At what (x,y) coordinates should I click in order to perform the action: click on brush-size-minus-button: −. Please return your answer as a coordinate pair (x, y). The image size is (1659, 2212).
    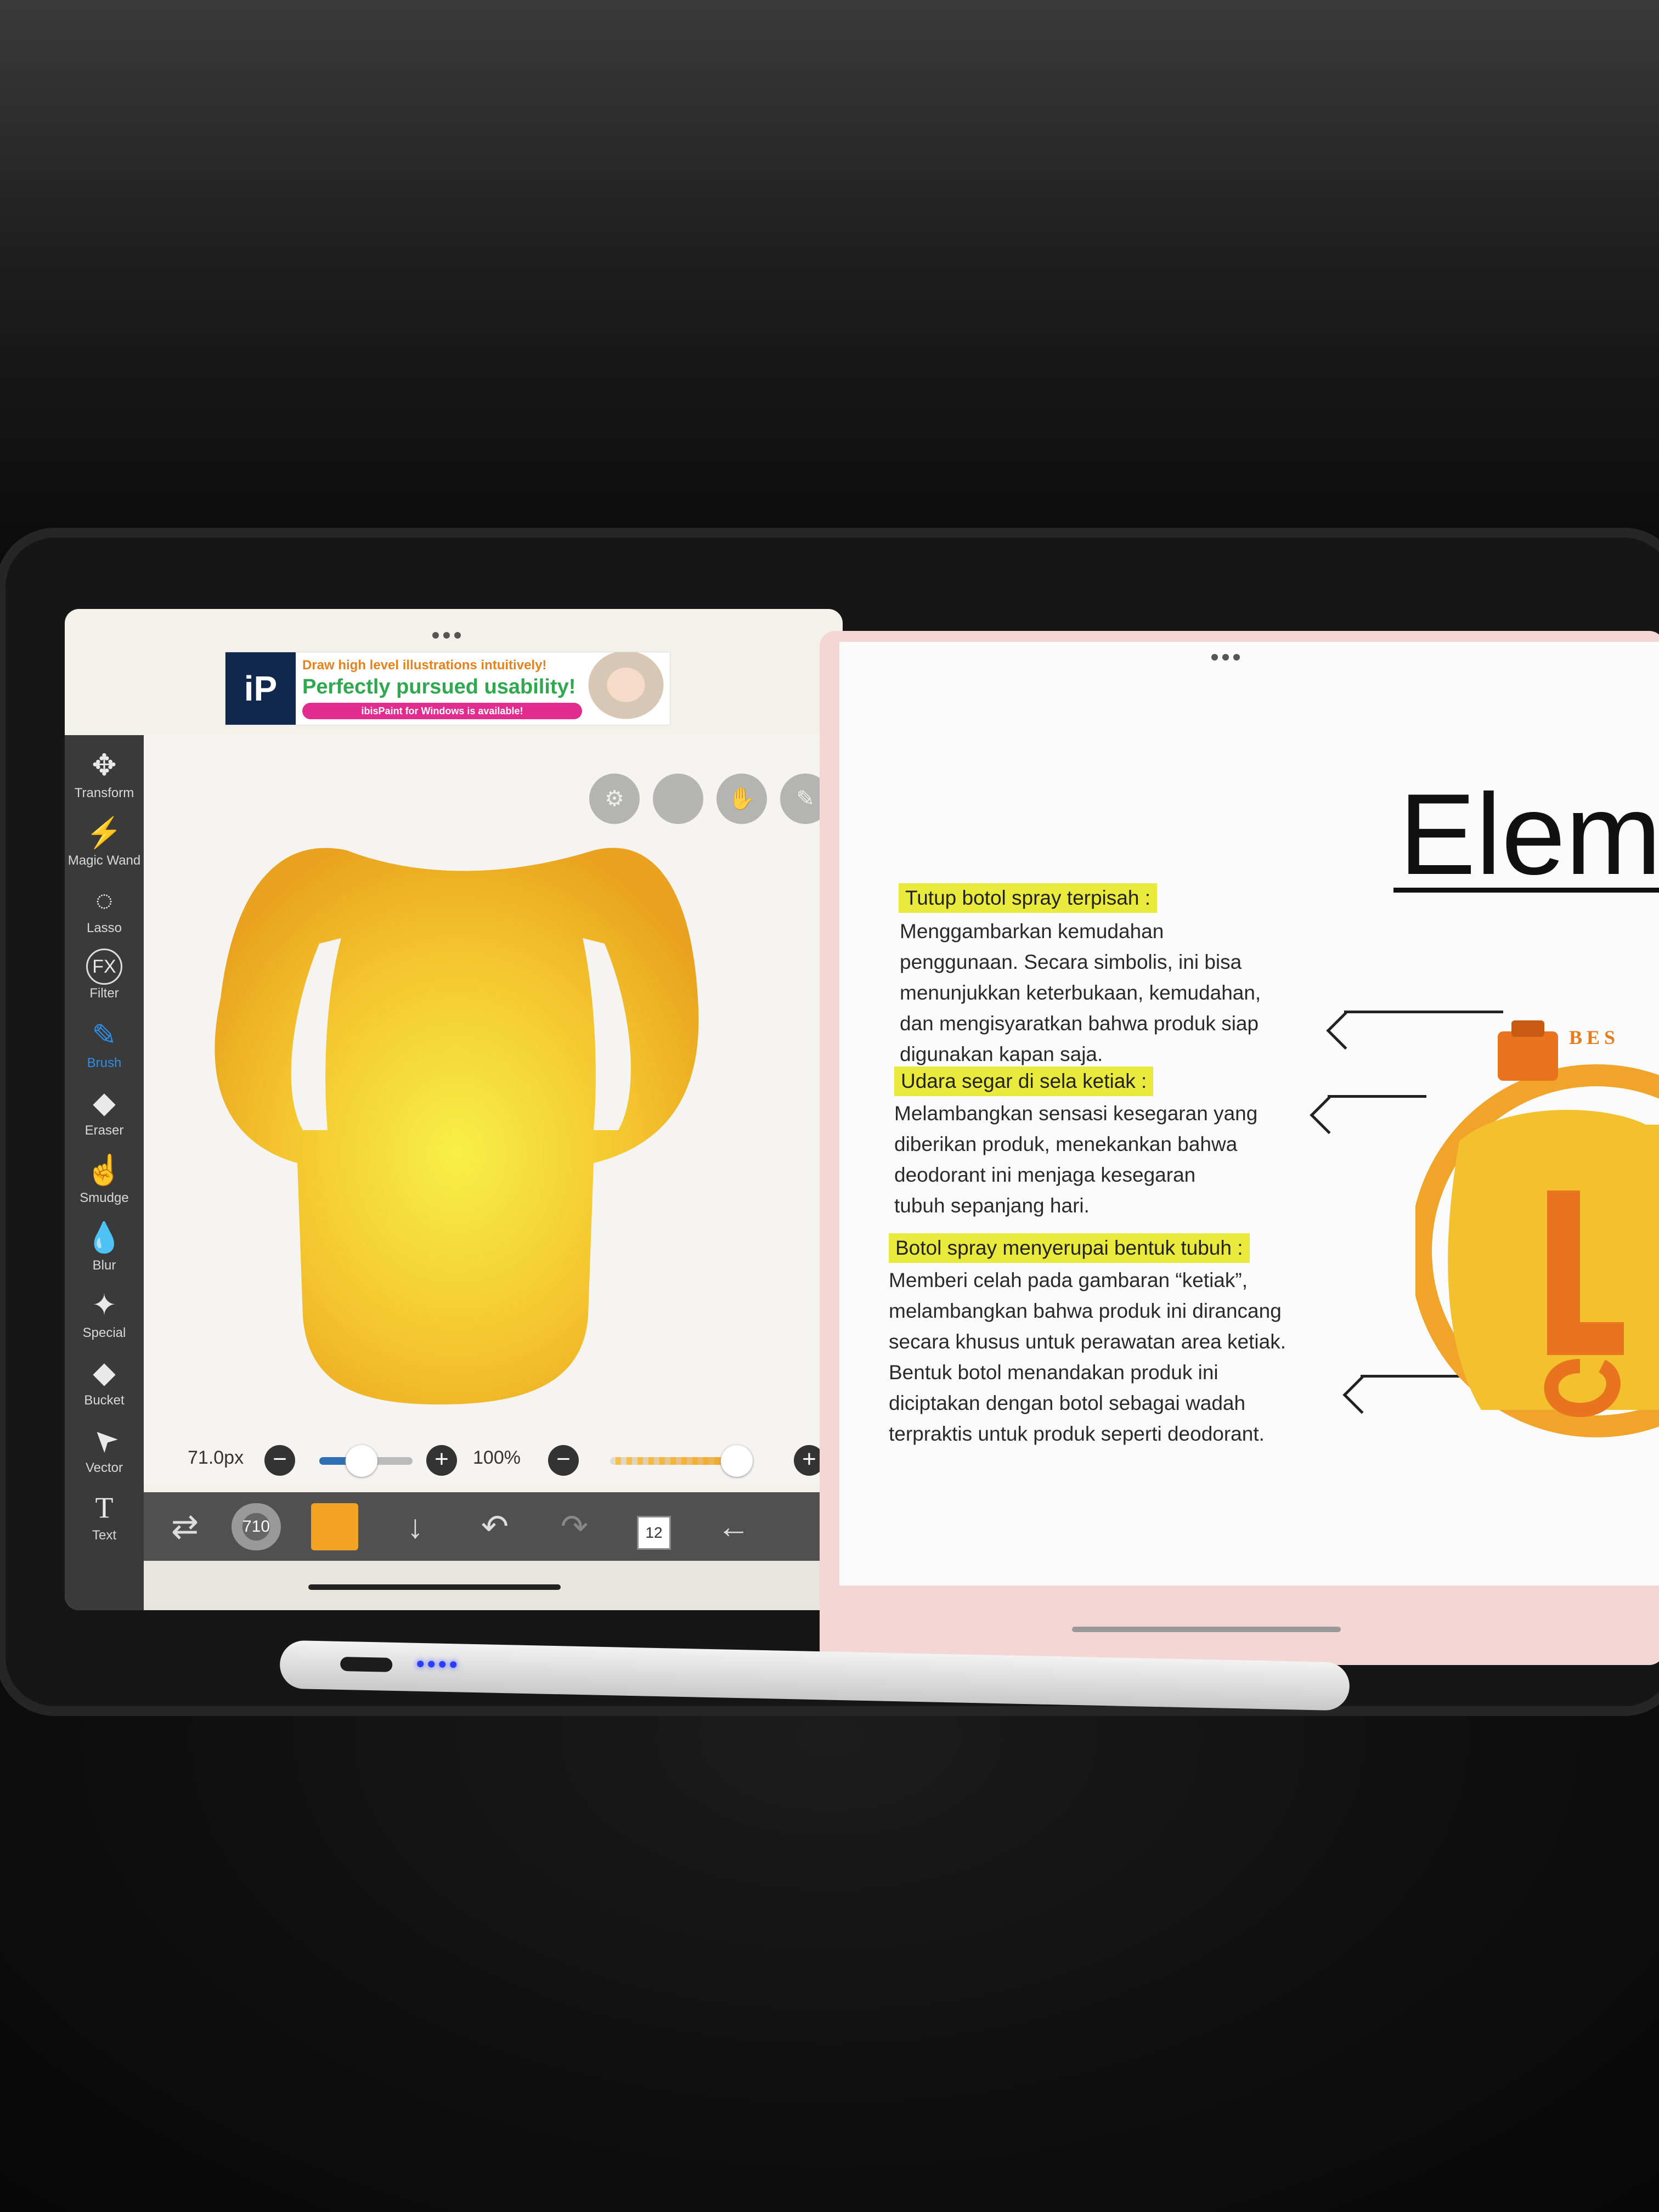
    Looking at the image, I should click on (279, 1461).